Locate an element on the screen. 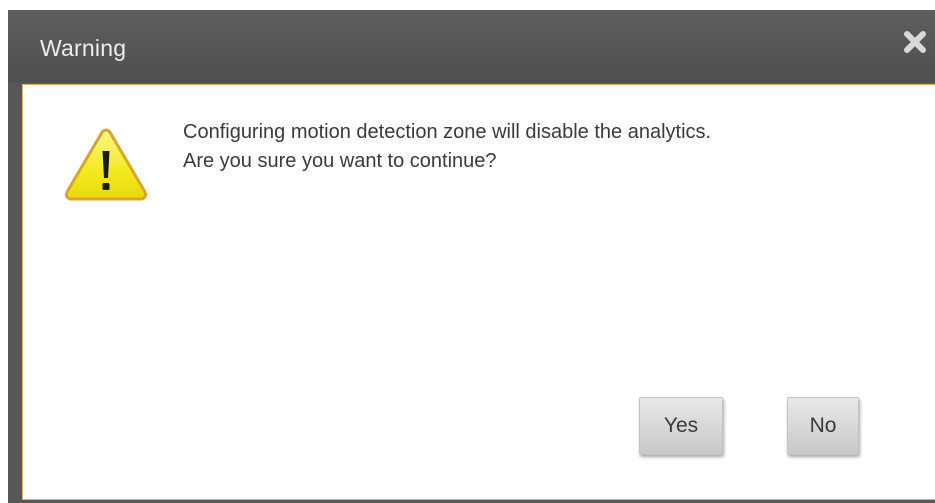 The width and height of the screenshot is (935, 503). dialog-titlebar: Warning is located at coordinates (471, 46).